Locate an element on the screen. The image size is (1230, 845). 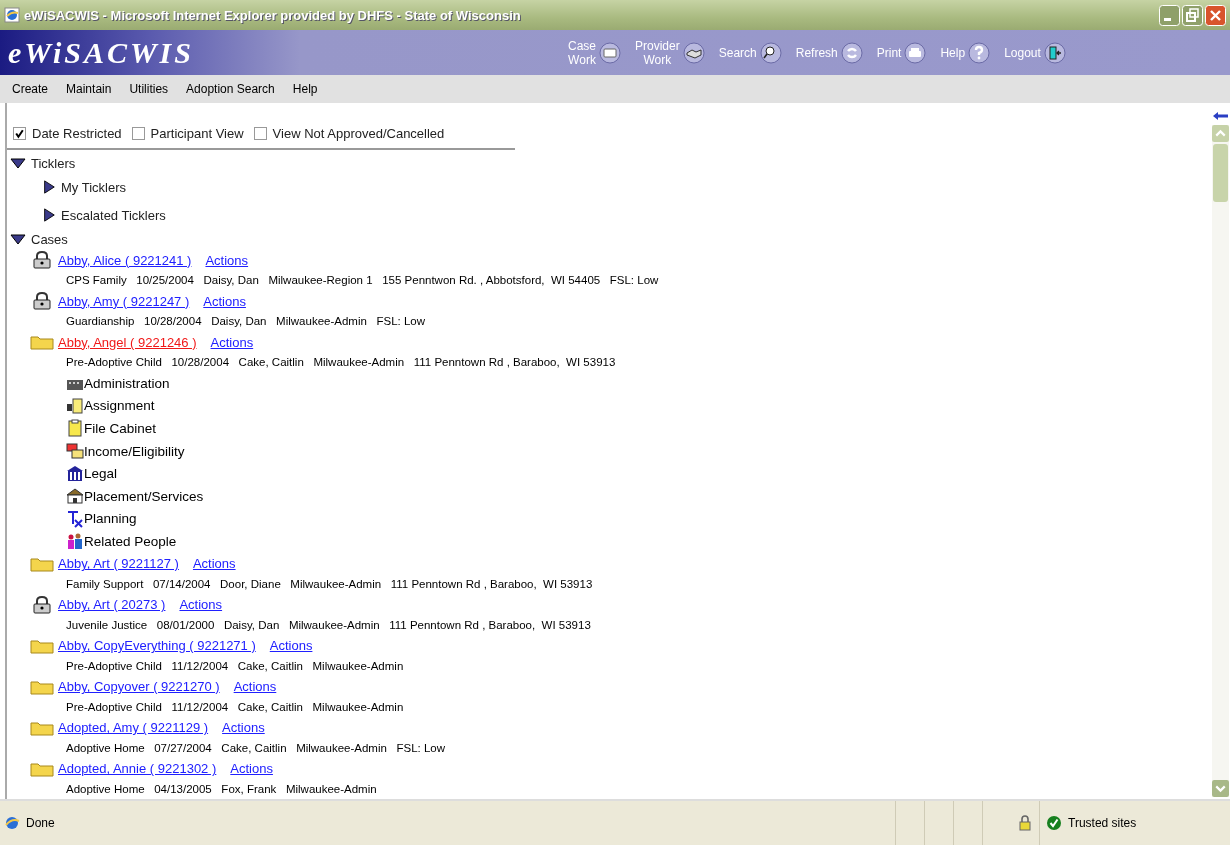
case-menu-item: Planning is located at coordinates (110, 519).